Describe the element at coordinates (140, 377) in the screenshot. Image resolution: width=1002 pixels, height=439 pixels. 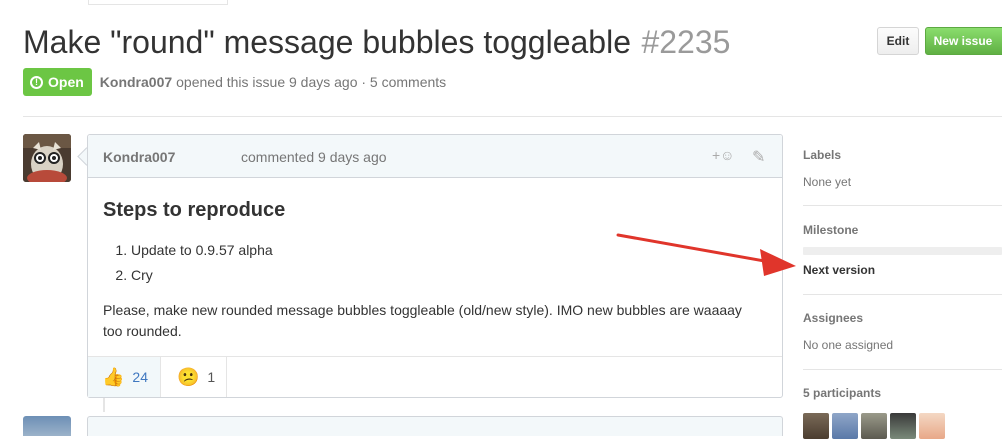
I see `reaction-count: 24` at that location.